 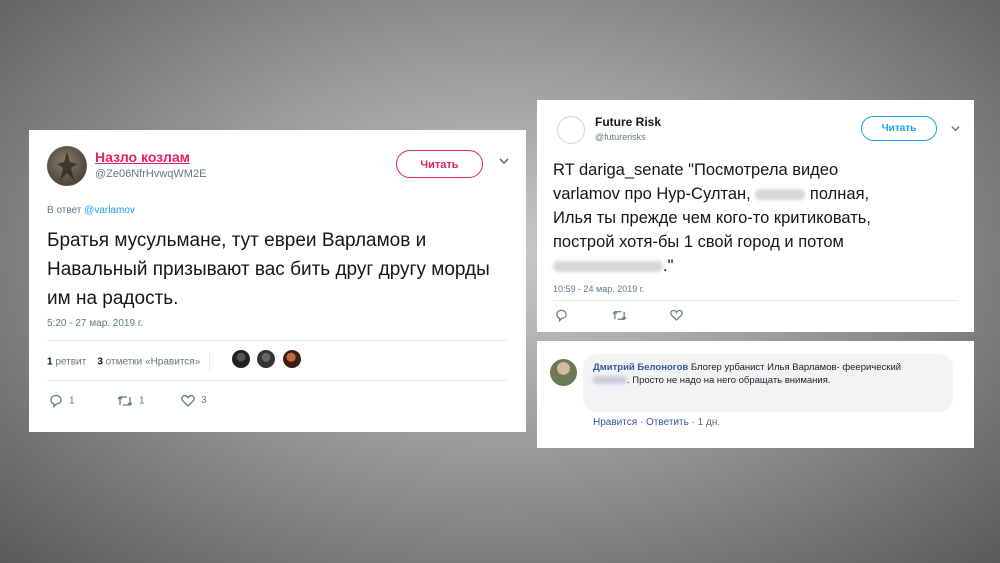 What do you see at coordinates (667, 422) in the screenshot?
I see `reply-link: Ответить` at bounding box center [667, 422].